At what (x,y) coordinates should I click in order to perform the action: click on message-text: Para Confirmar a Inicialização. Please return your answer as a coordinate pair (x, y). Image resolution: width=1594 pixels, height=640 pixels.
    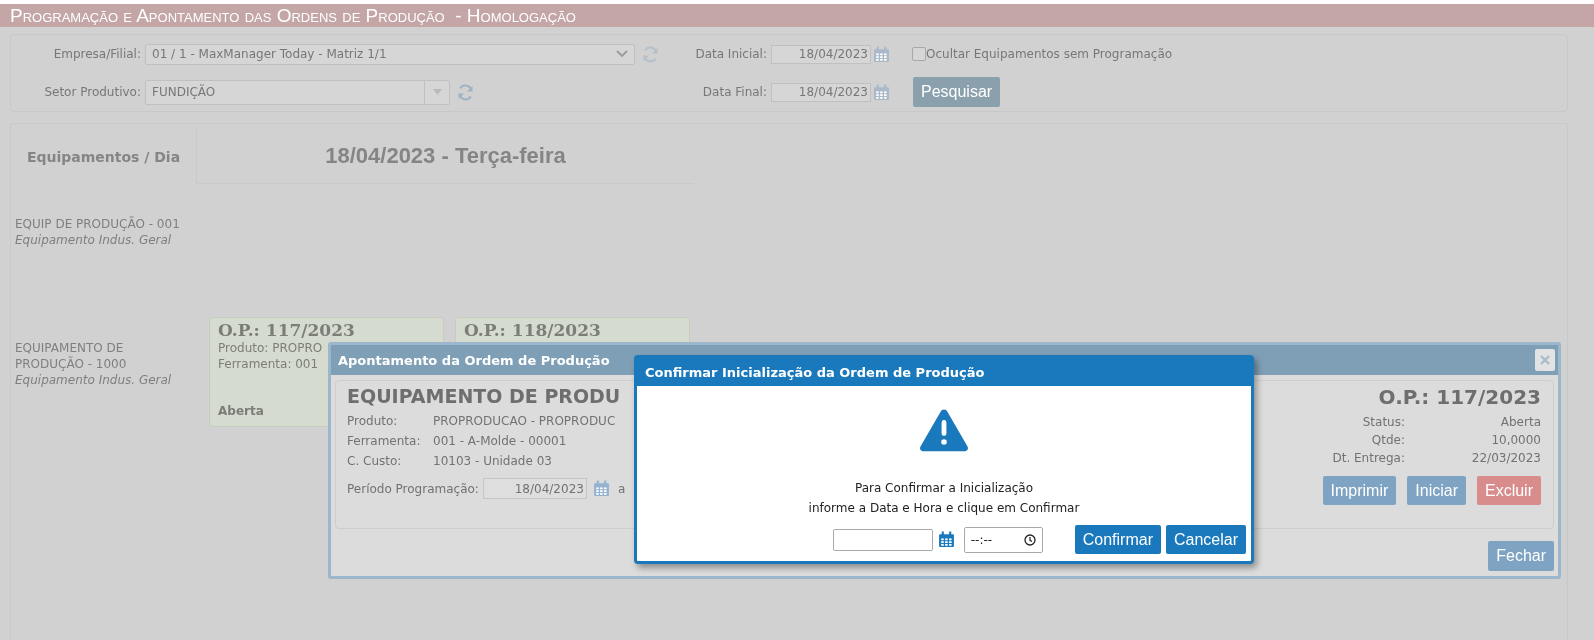
    Looking at the image, I should click on (944, 488).